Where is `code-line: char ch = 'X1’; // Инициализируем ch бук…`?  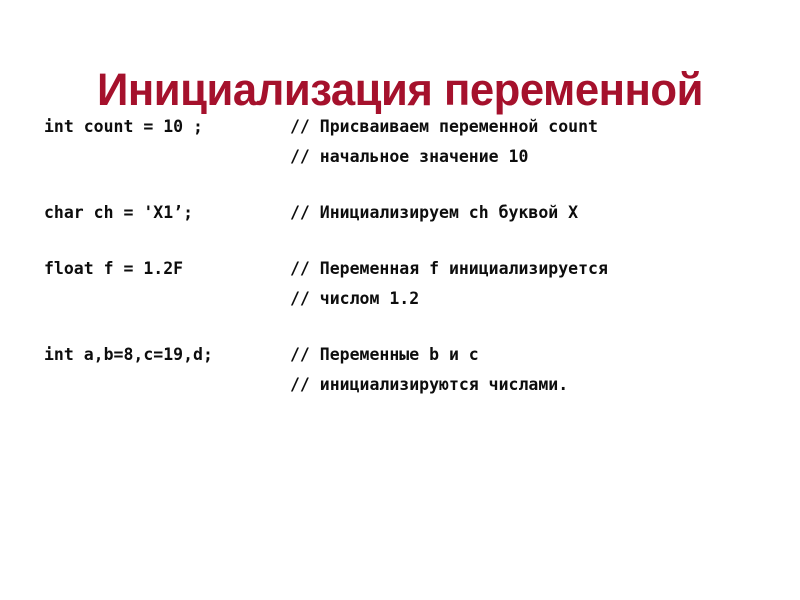
code-line: char ch = 'X1’; // Инициализируем ch бук… is located at coordinates (404, 213).